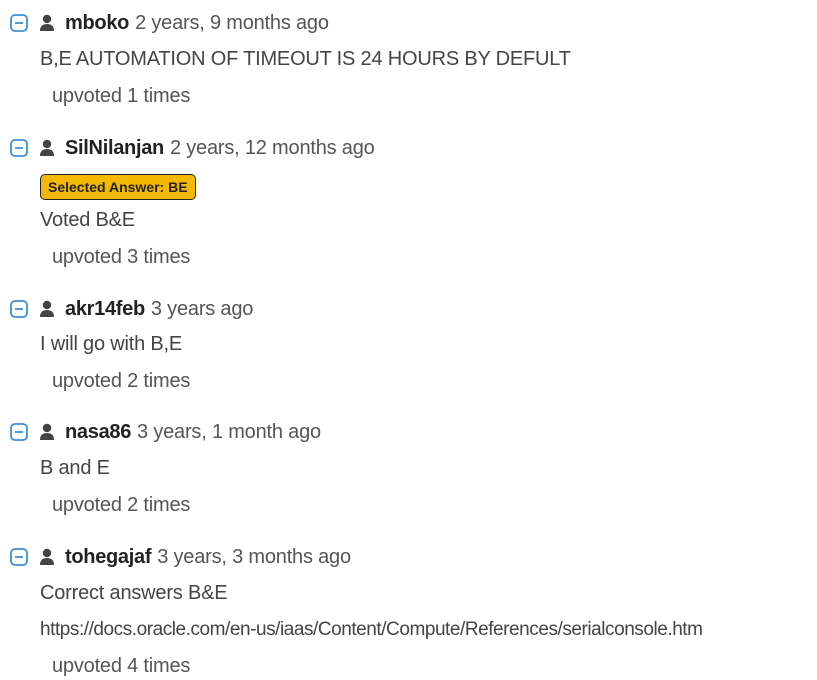 Image resolution: width=817 pixels, height=680 pixels. I want to click on comment-text: B and E, so click(75, 468).